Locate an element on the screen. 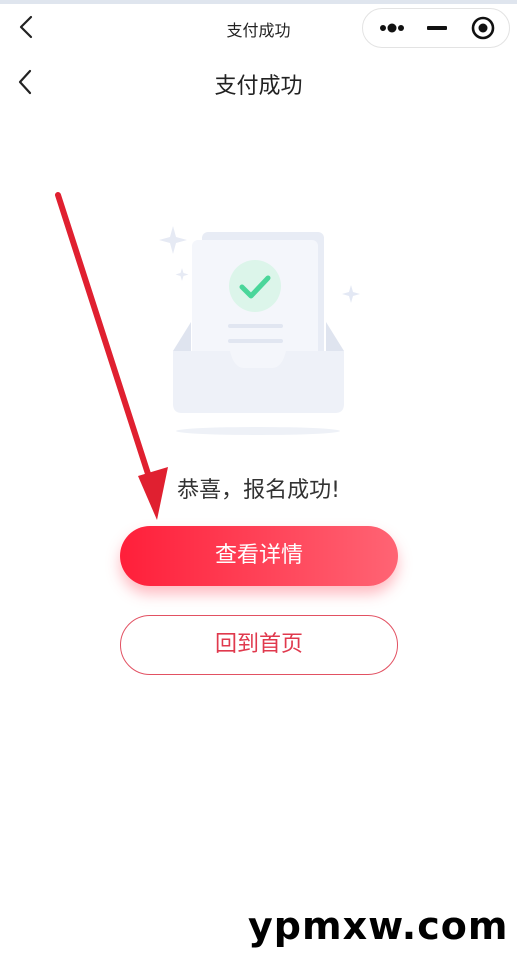 The image size is (517, 975). minus-icon is located at coordinates (437, 28).